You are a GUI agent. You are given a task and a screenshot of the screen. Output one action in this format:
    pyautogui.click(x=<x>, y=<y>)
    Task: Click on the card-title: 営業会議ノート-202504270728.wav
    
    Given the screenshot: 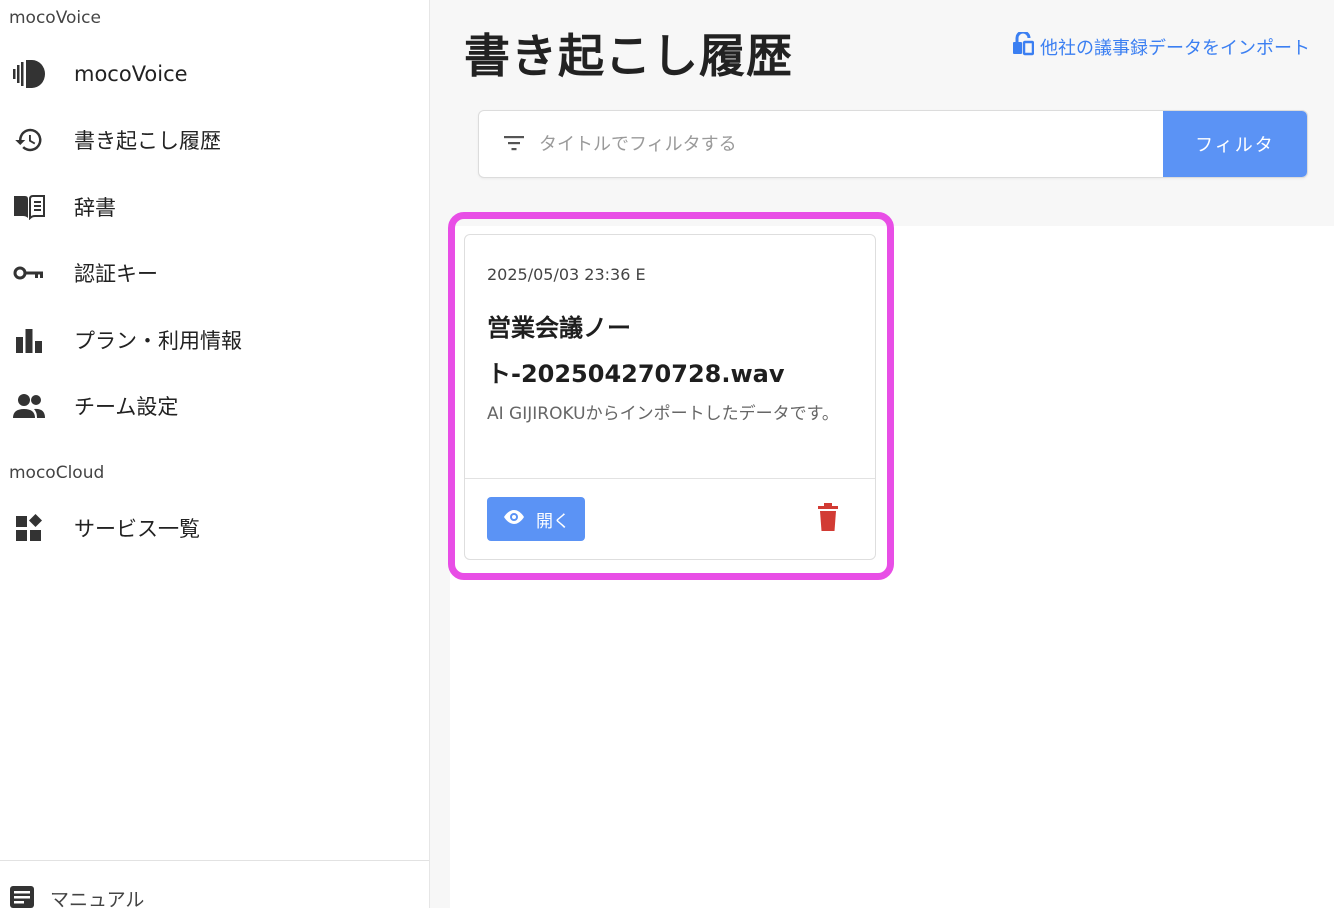 What is the action you would take?
    pyautogui.click(x=636, y=351)
    